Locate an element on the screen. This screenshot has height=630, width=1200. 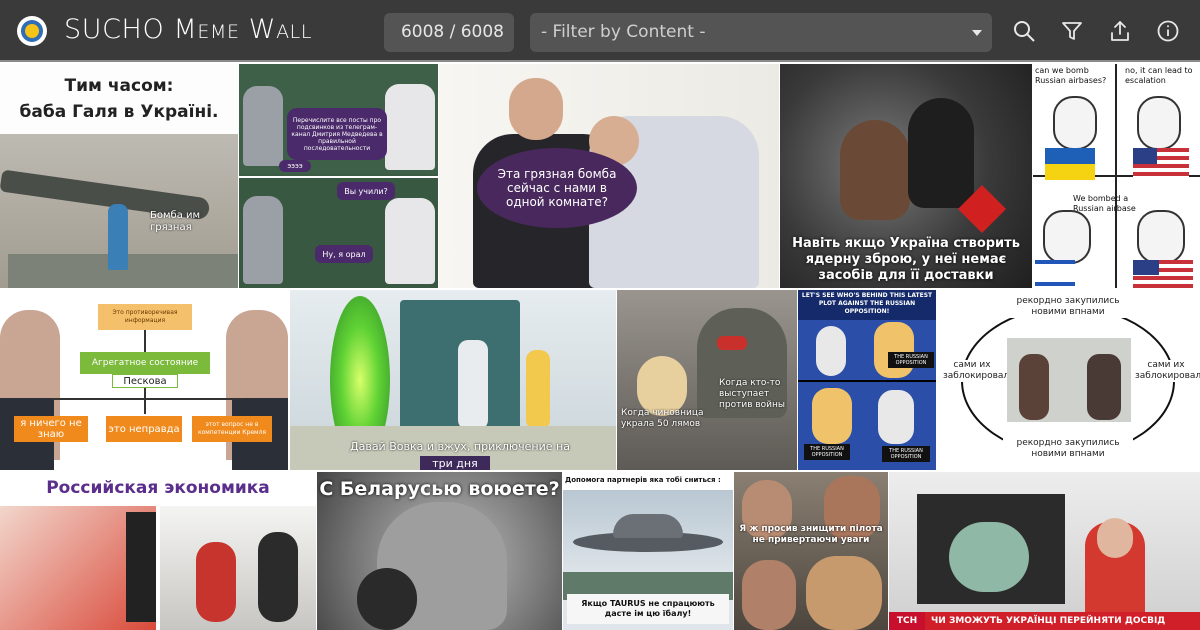
meme-label: Когда кто-то выступает против войны is located at coordinates (752, 394).